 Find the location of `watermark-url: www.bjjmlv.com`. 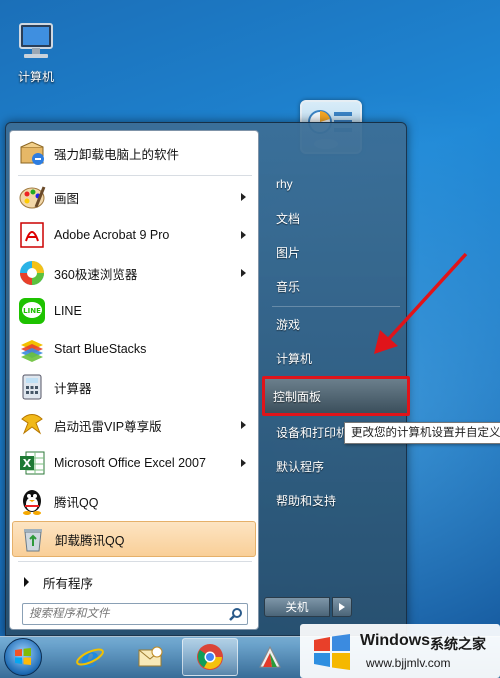

watermark-url: www.bjjmlv.com is located at coordinates (408, 663).